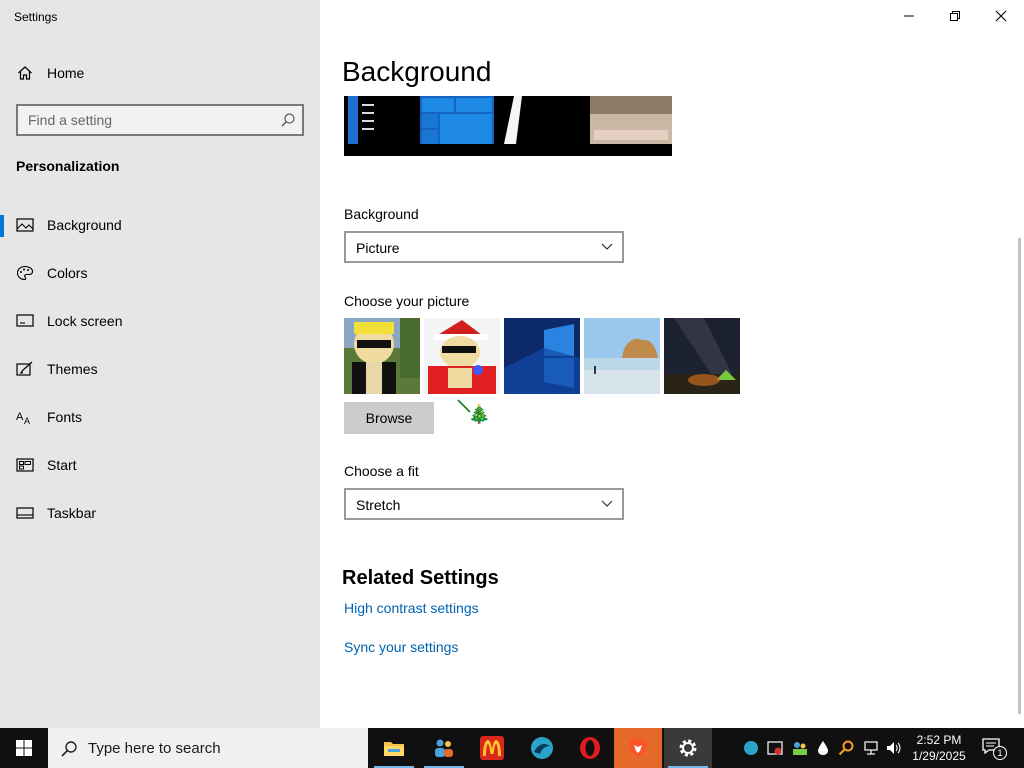 The width and height of the screenshot is (1024, 768). I want to click on windows-logo-icon, so click(24, 748).